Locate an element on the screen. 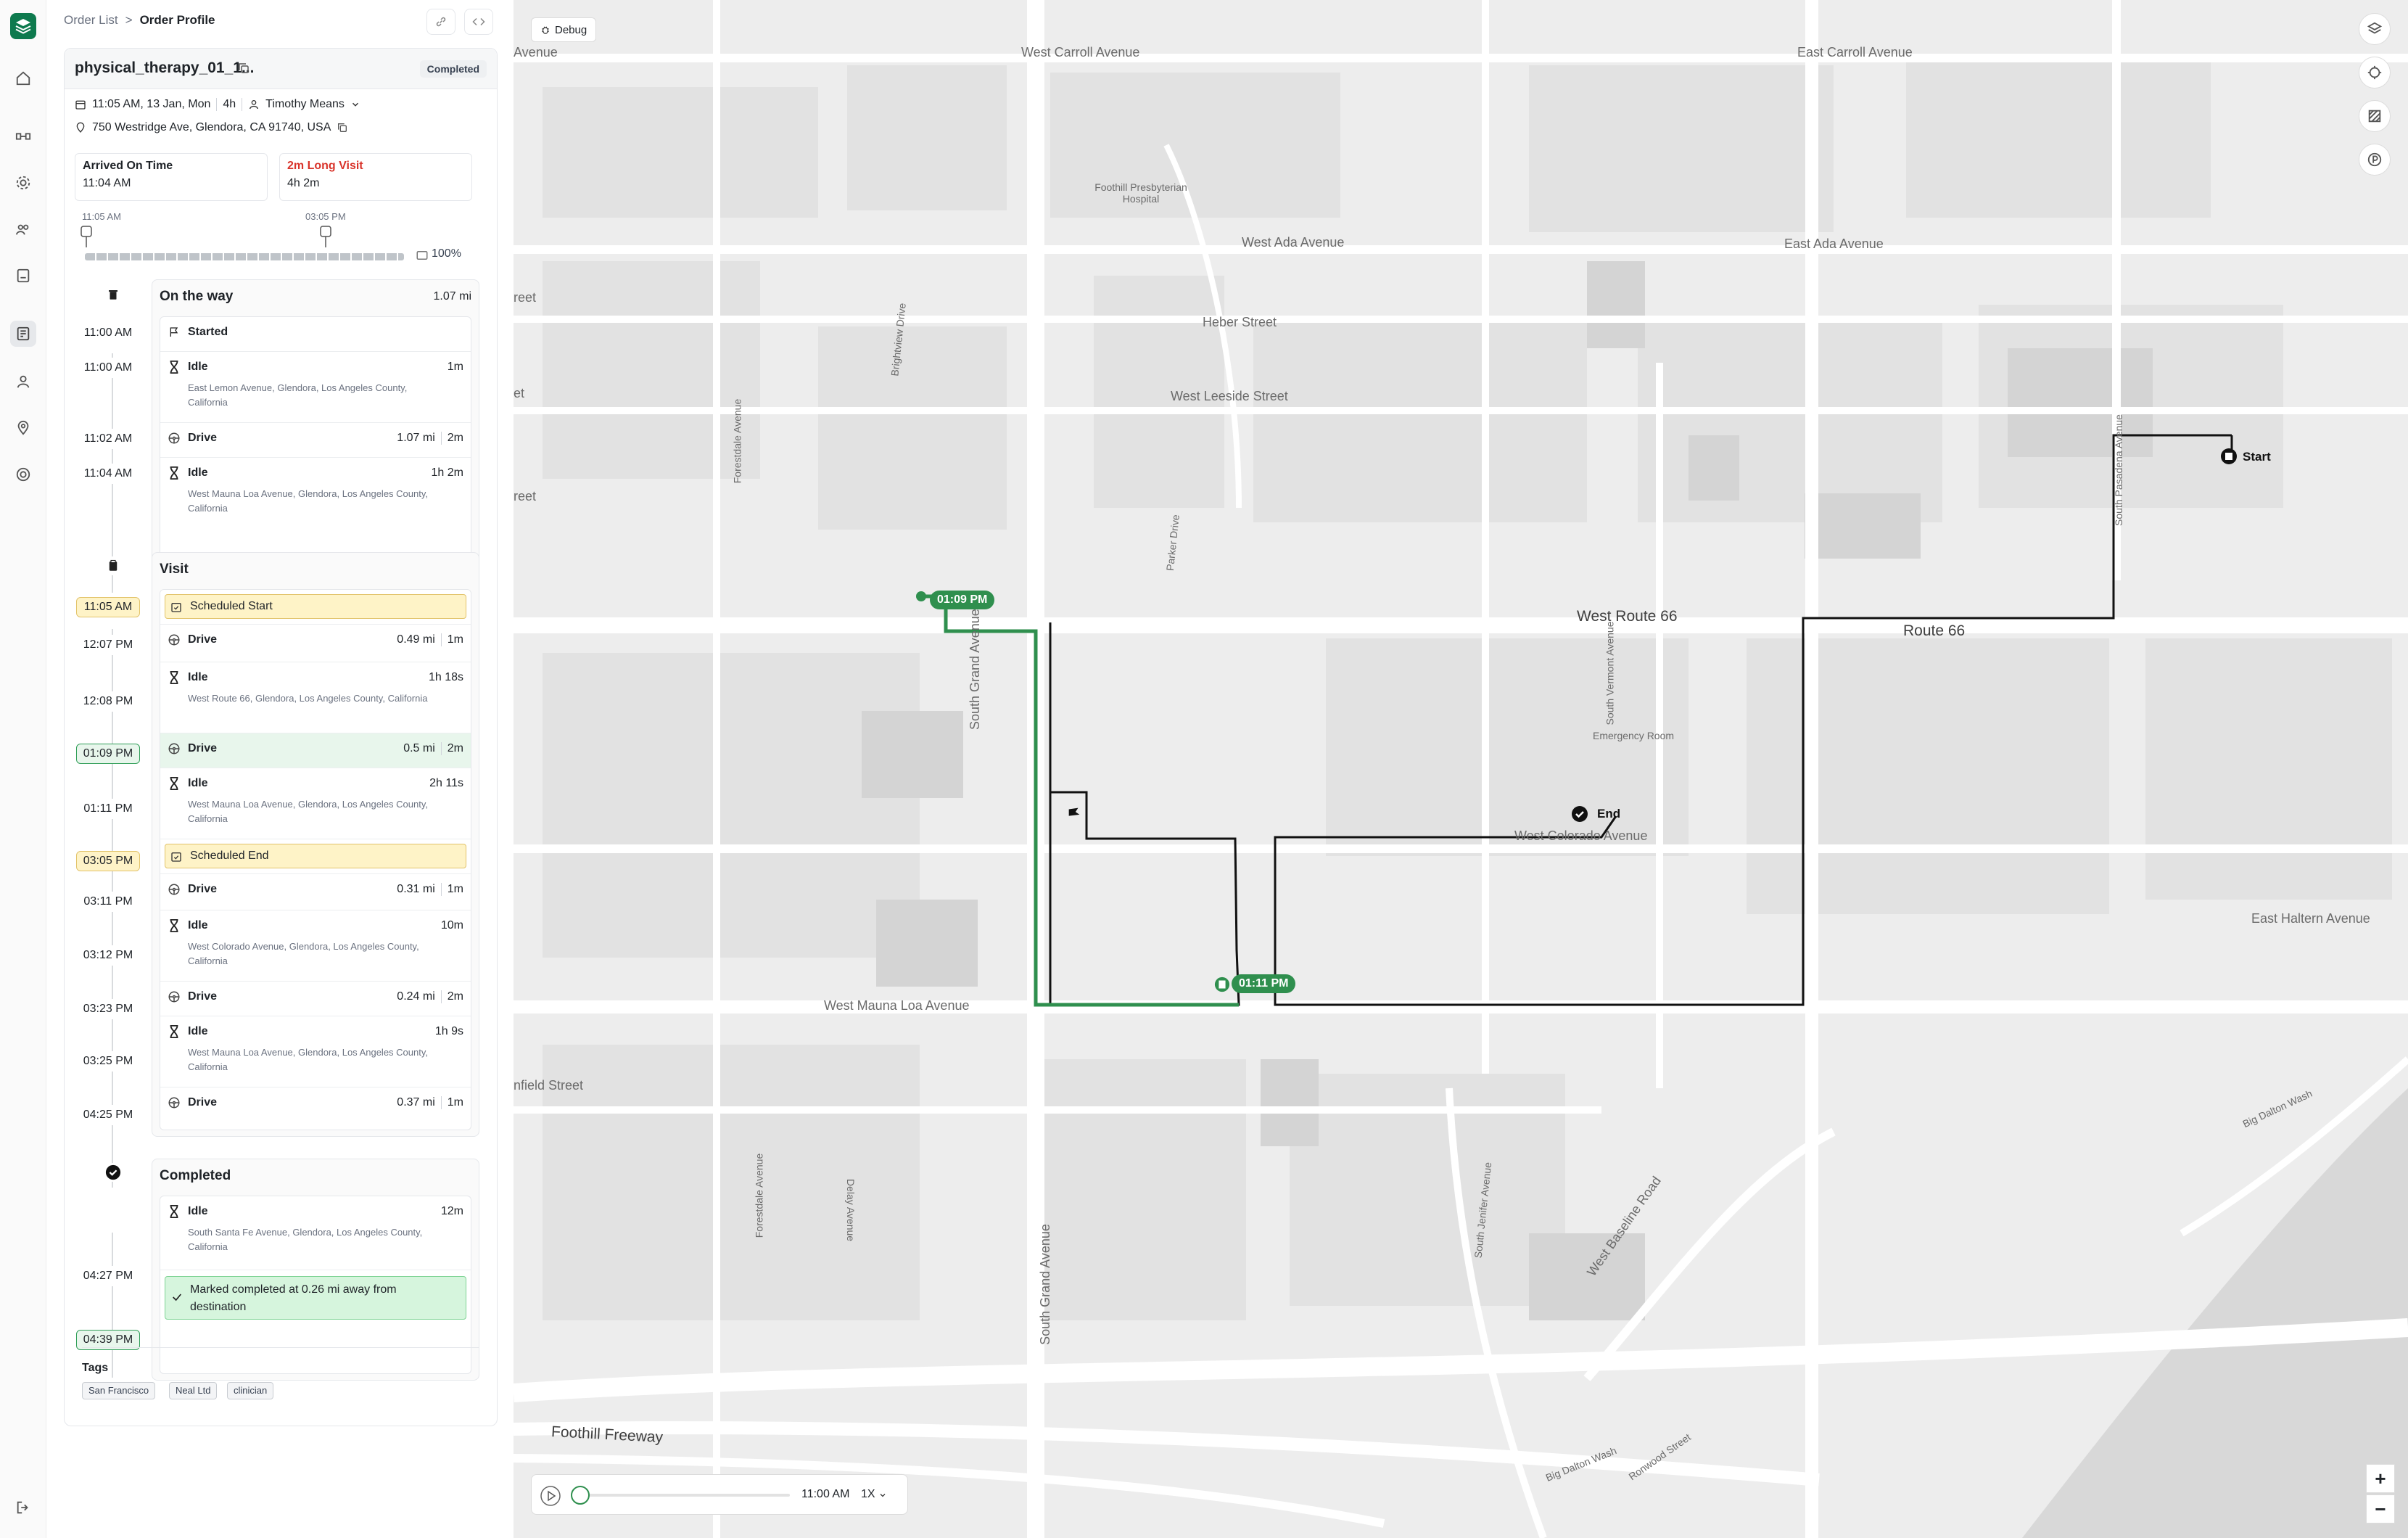 This screenshot has width=2408, height=1538. layers-button is located at coordinates (2375, 29).